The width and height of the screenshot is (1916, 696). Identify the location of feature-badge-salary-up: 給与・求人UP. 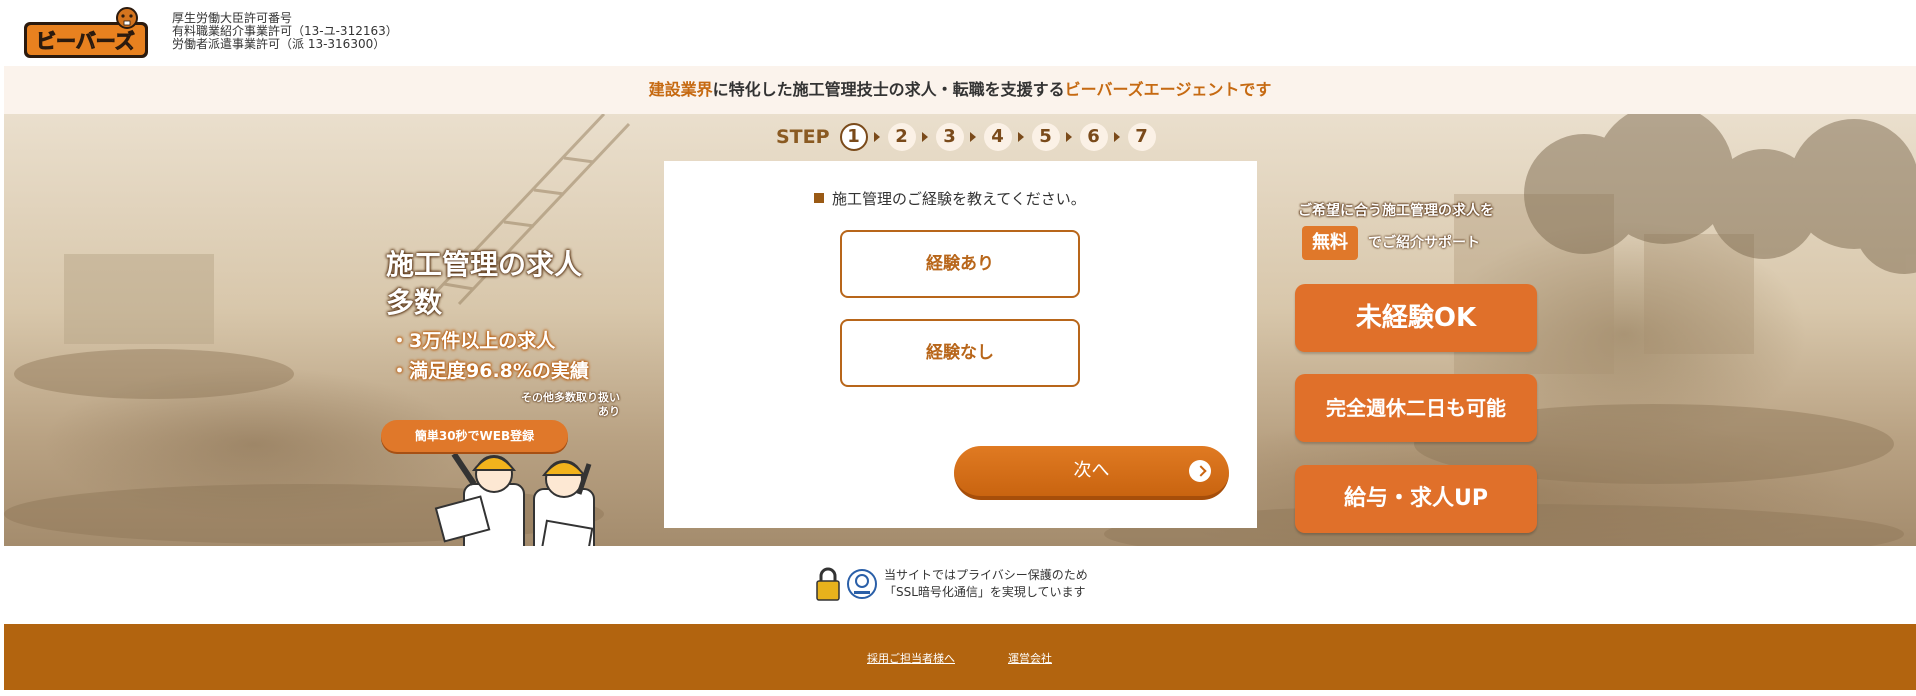
(1416, 499).